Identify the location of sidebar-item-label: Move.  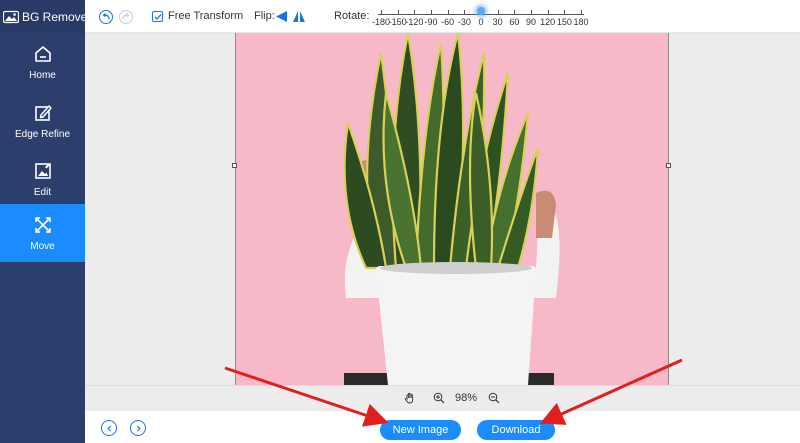
(42, 246).